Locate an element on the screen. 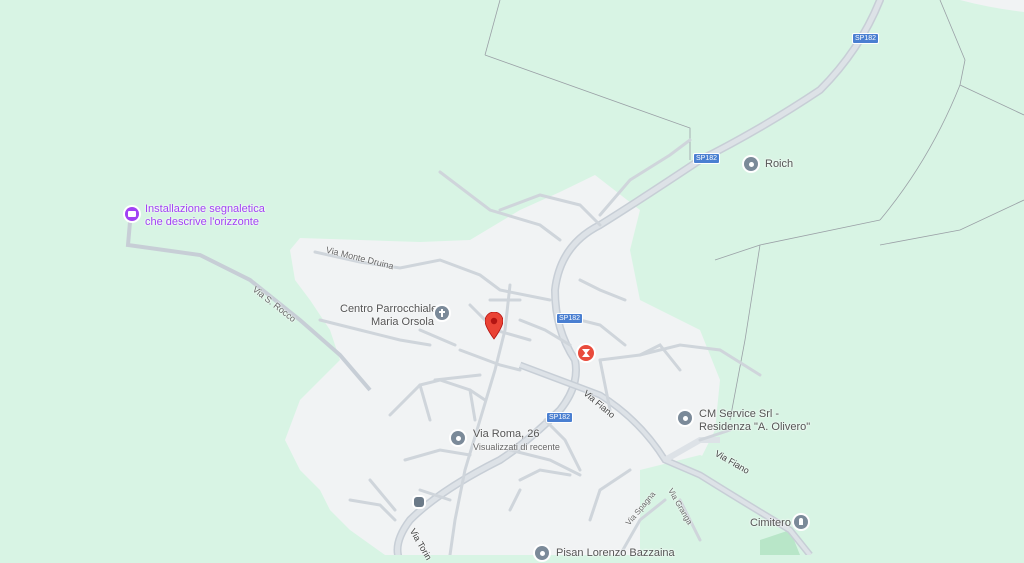 The height and width of the screenshot is (563, 1024). road-shield-sp182-mid: SP182 is located at coordinates (707, 158).